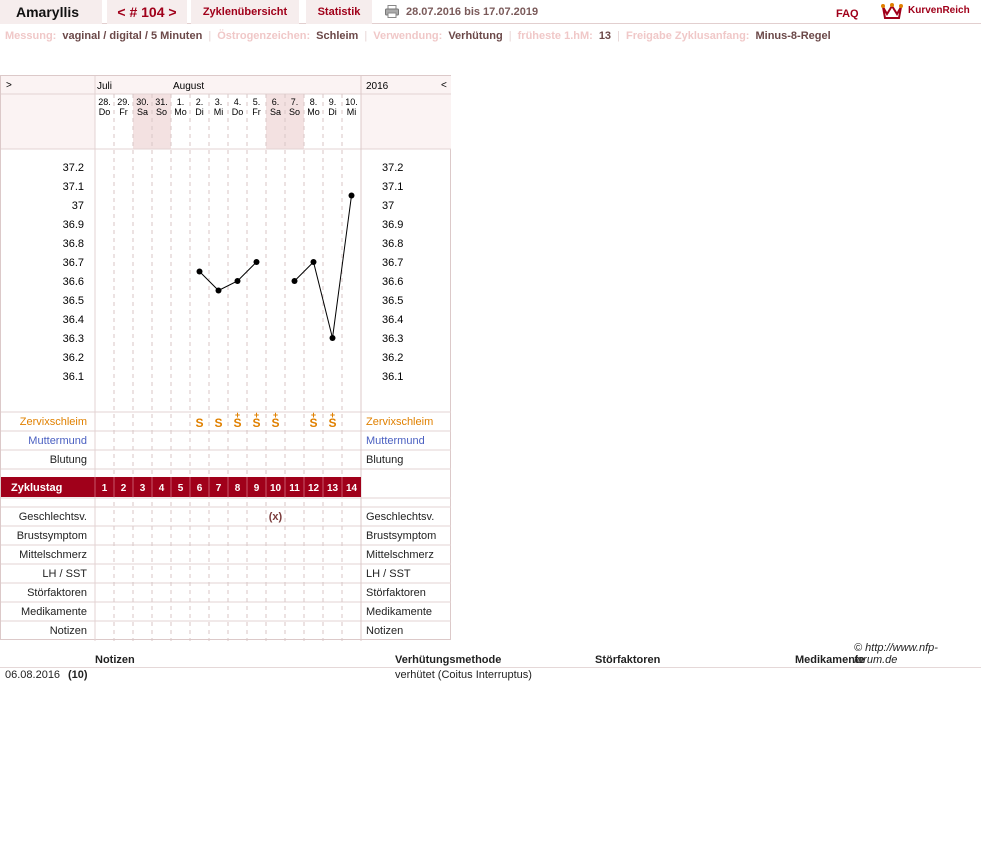 This screenshot has height=859, width=981. I want to click on day-date: 6., so click(276, 102).